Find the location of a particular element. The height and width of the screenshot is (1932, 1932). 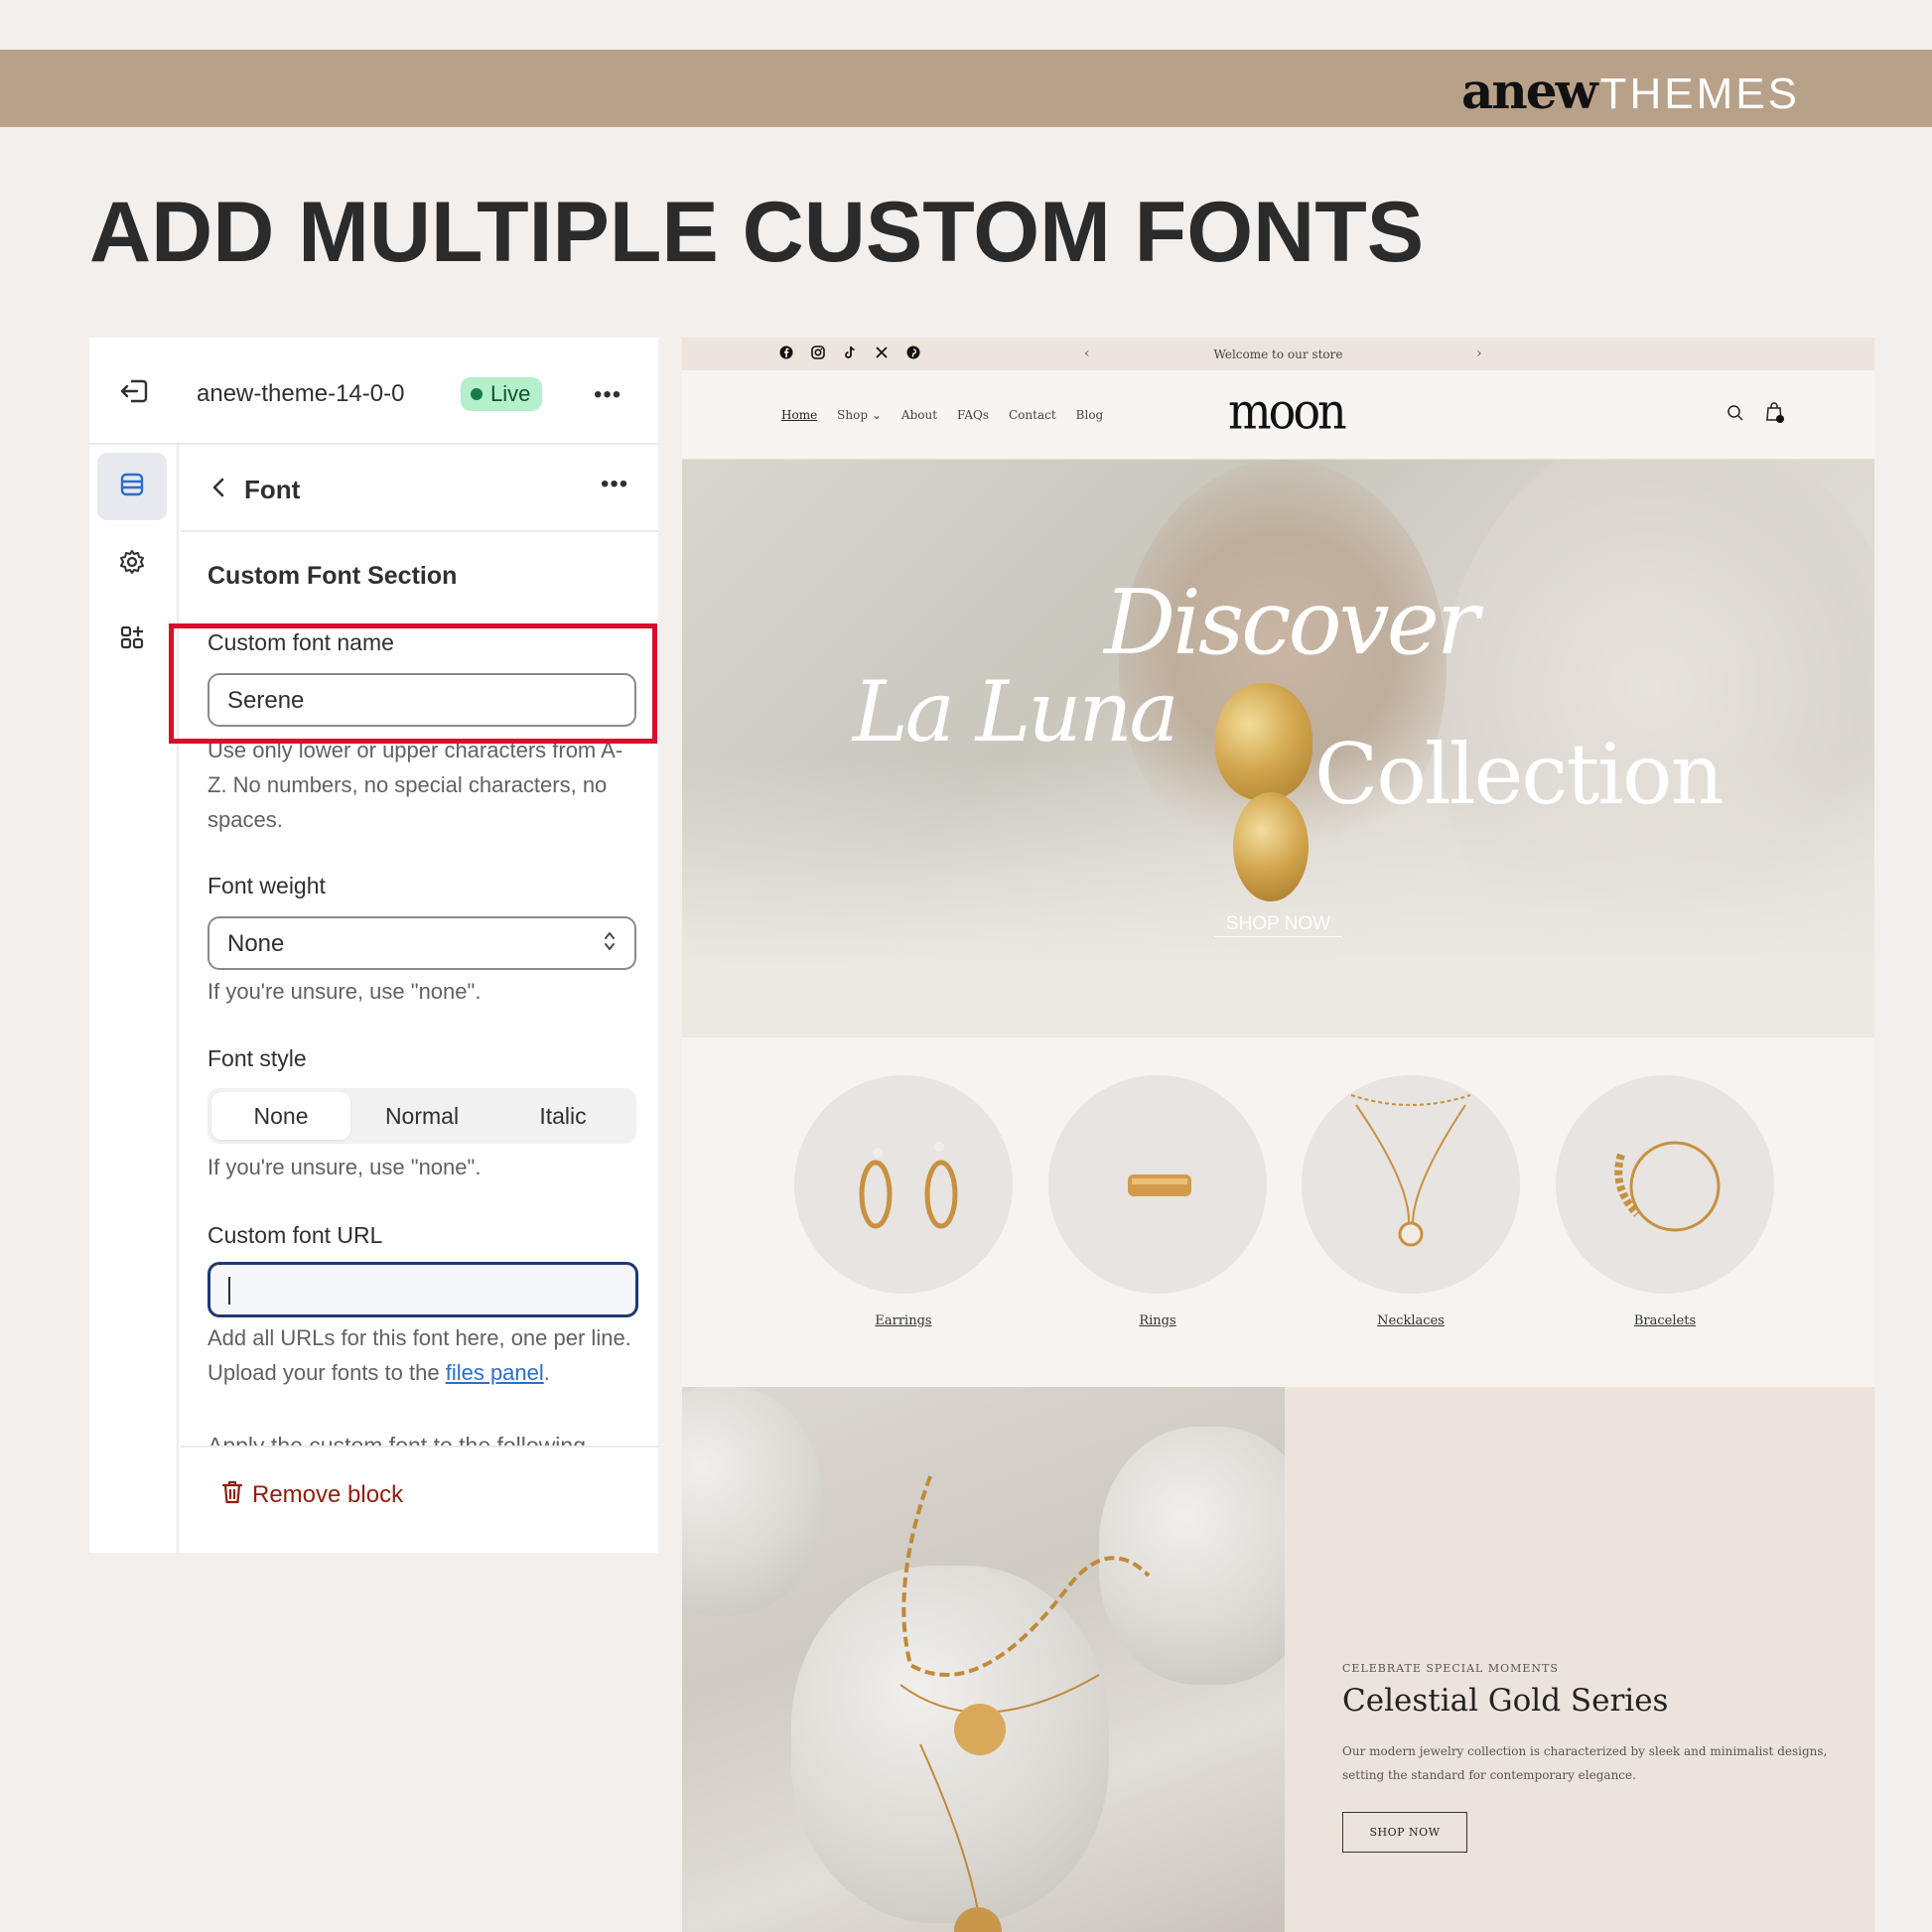

highlight-box is located at coordinates (413, 683).